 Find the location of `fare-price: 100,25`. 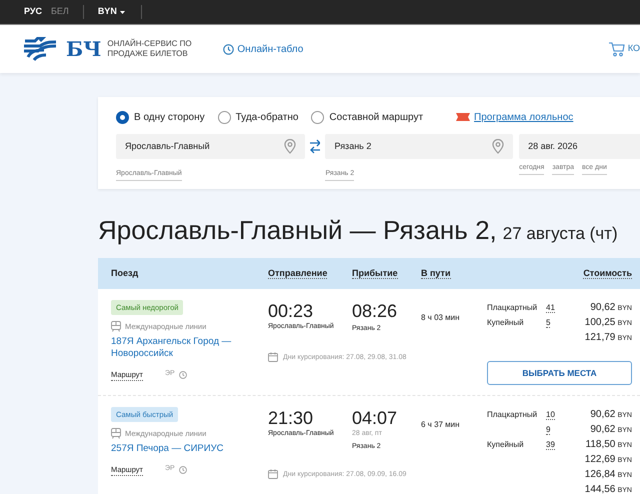

fare-price: 100,25 is located at coordinates (600, 322).